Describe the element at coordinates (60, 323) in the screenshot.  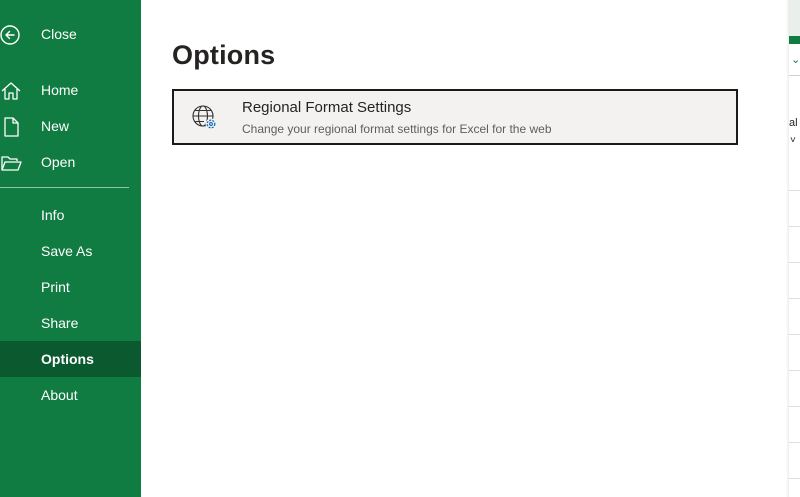
I see `nav-share-label: Share` at that location.